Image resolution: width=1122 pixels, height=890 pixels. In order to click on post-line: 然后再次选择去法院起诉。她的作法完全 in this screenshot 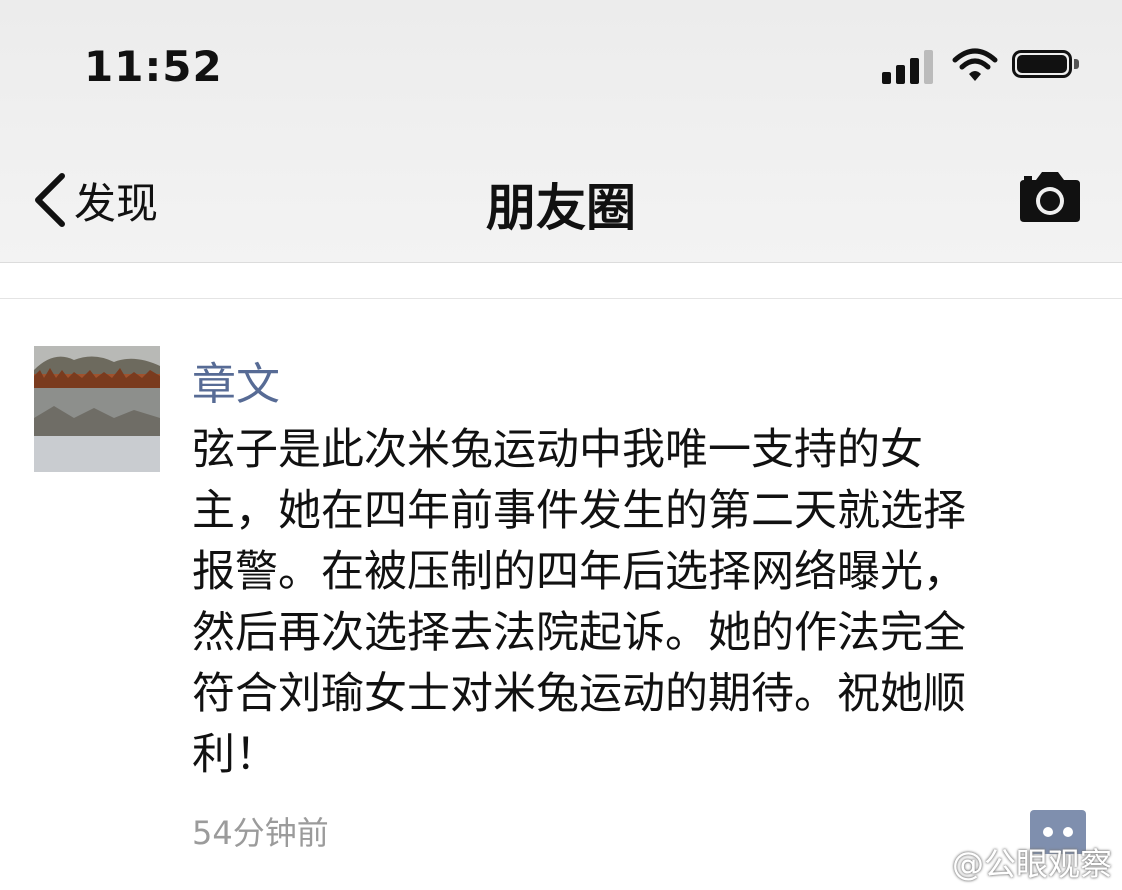, I will do `click(579, 633)`.